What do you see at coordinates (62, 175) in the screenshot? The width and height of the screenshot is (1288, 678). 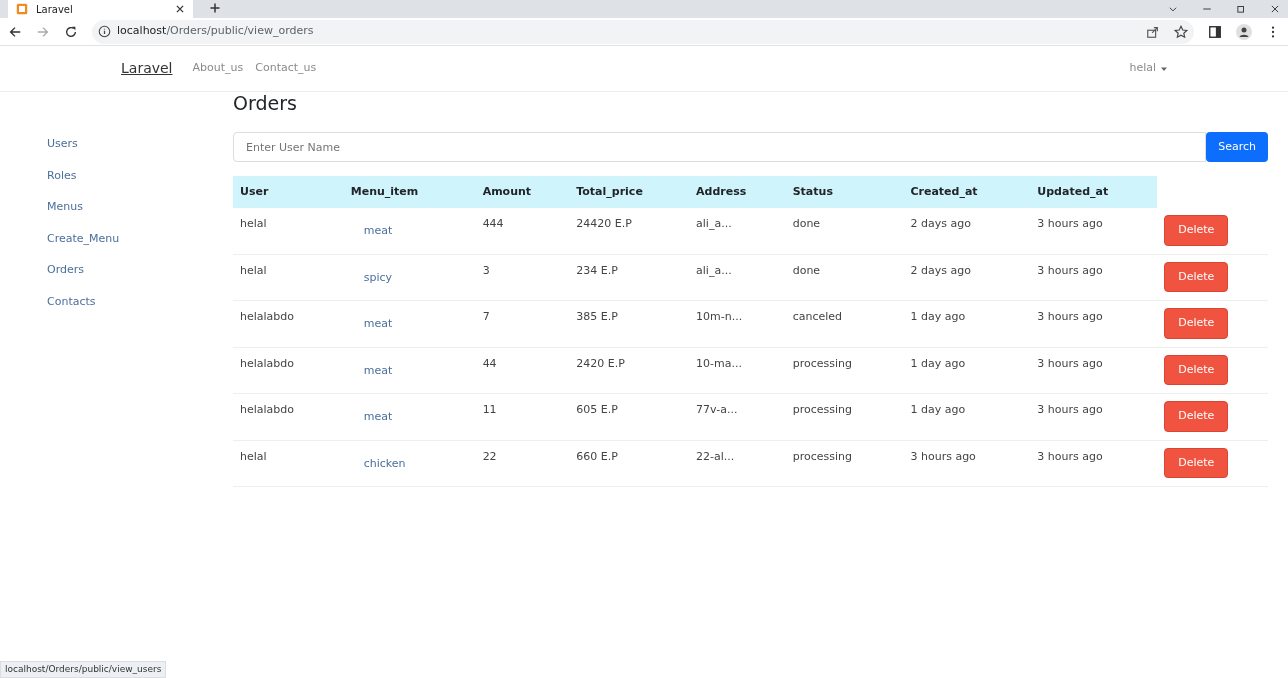 I see `sidebar-link: Roles` at bounding box center [62, 175].